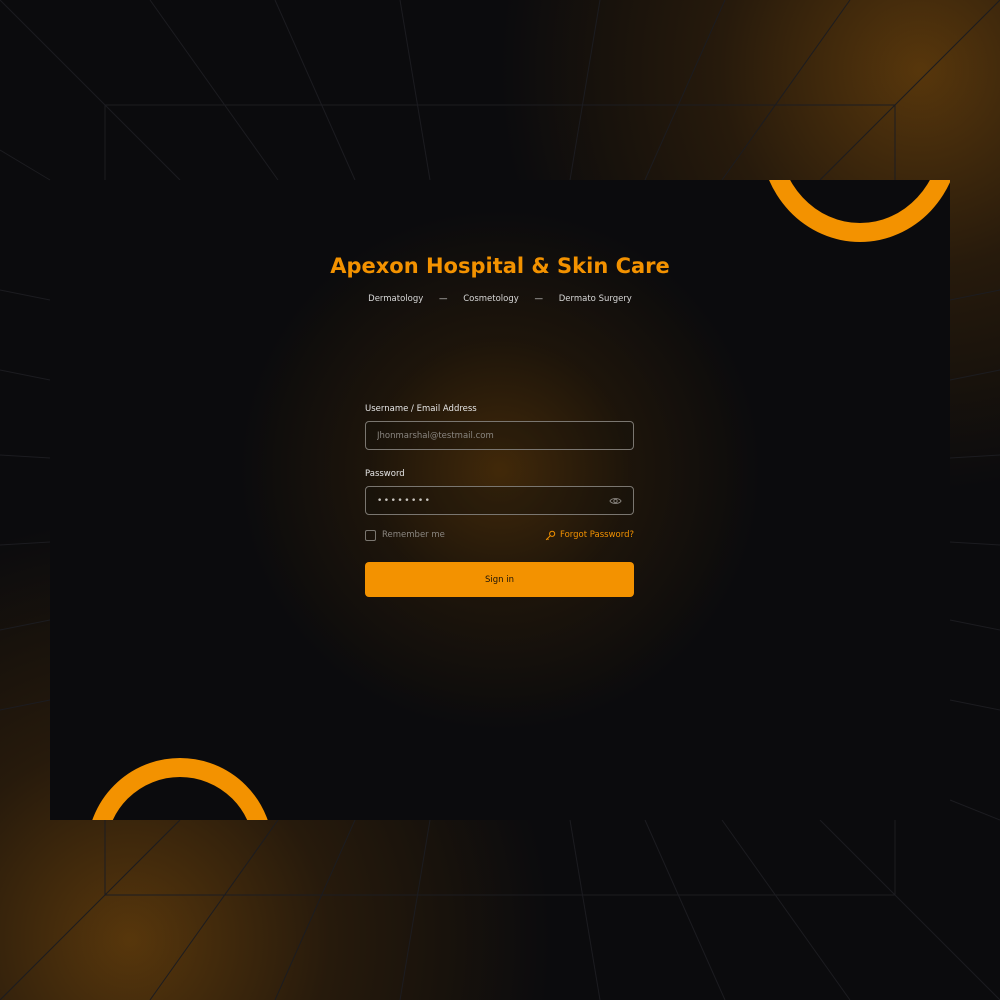 The width and height of the screenshot is (1000, 1000). I want to click on username-field, so click(499, 435).